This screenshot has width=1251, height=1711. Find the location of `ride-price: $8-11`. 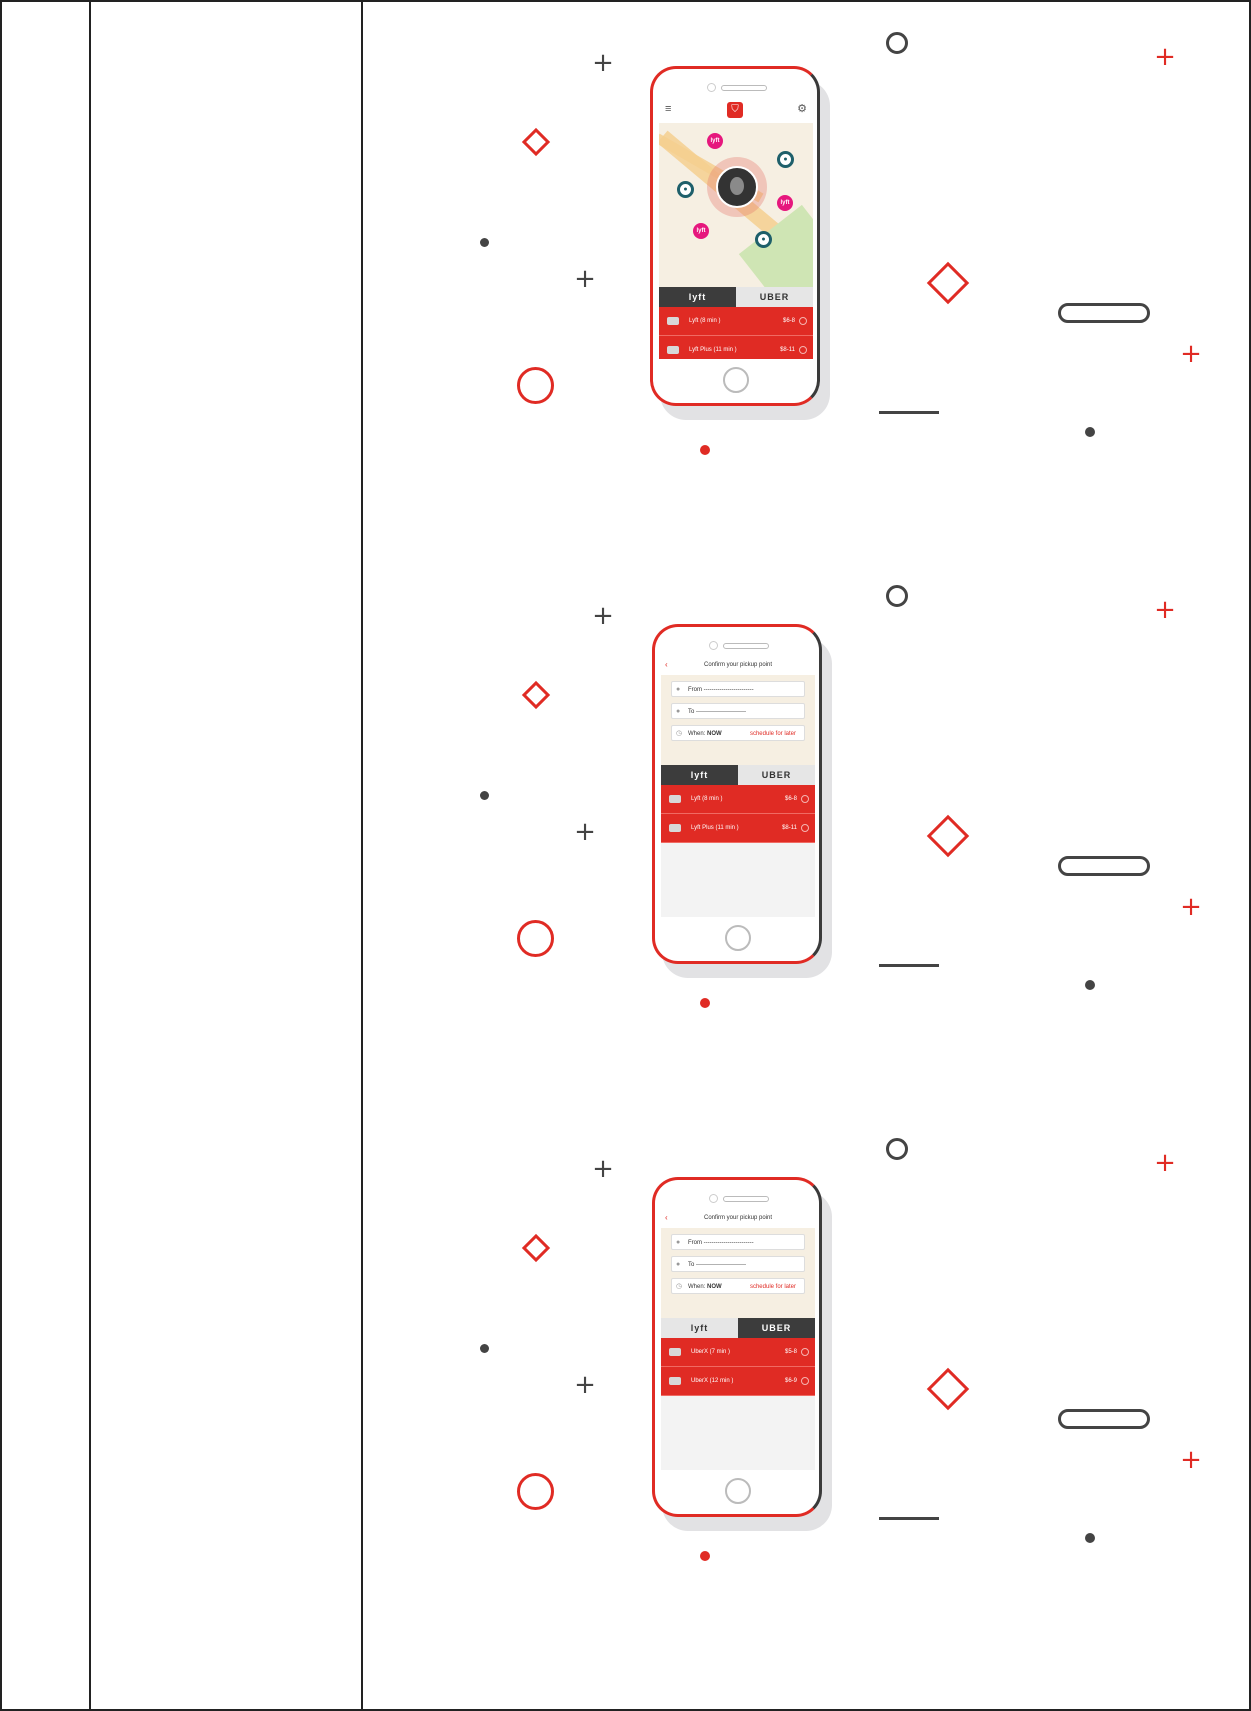

ride-price: $8-11 is located at coordinates (787, 350).